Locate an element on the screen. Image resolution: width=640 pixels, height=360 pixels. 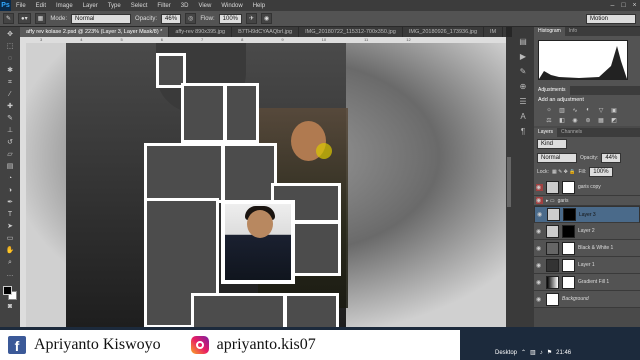
scrollbar-thumb is located at coordinates (509, 182).